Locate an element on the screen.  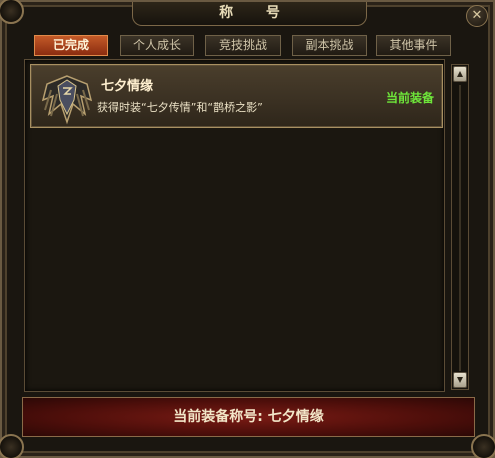
window-title-bar: 称 号 is located at coordinates (249, 14).